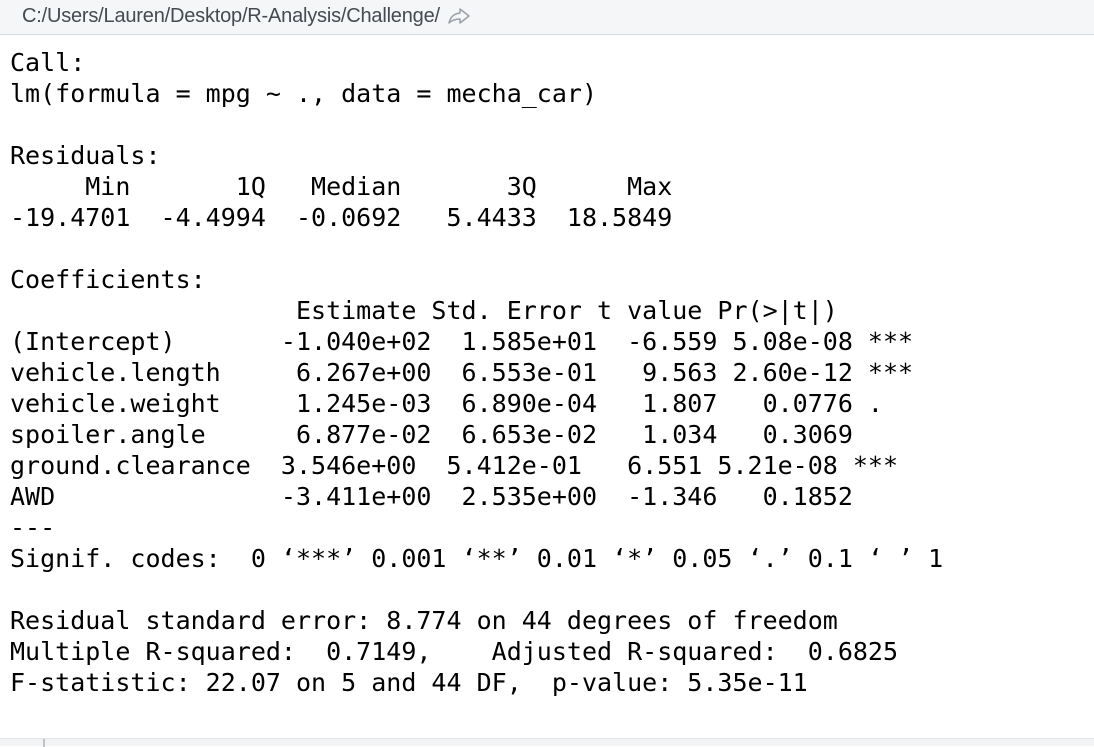 The height and width of the screenshot is (747, 1094). What do you see at coordinates (303, 93) in the screenshot?
I see `console-line: lm(formula = mpg ~ ., data = mecha_car)` at bounding box center [303, 93].